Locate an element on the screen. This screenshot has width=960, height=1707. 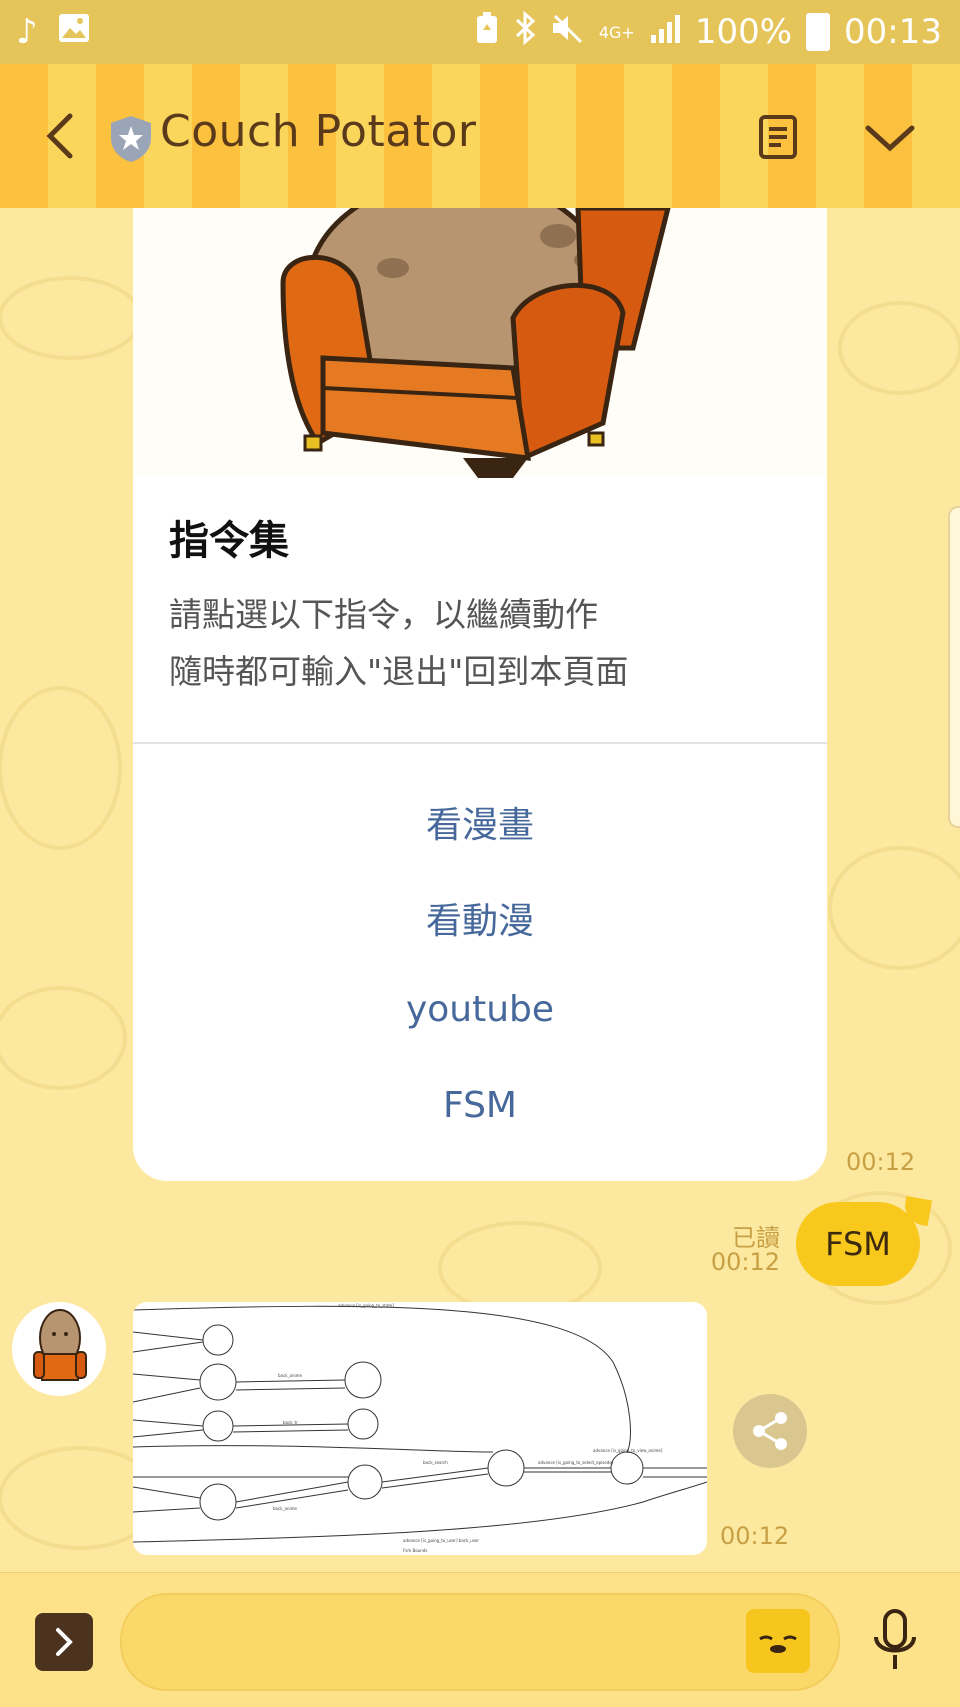
back-arrow-icon is located at coordinates (64, 136).